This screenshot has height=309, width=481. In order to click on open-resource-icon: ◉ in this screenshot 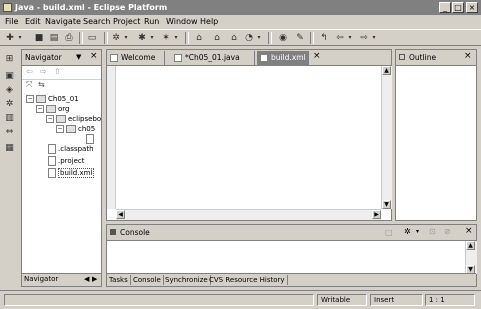, I will do `click(283, 38)`.